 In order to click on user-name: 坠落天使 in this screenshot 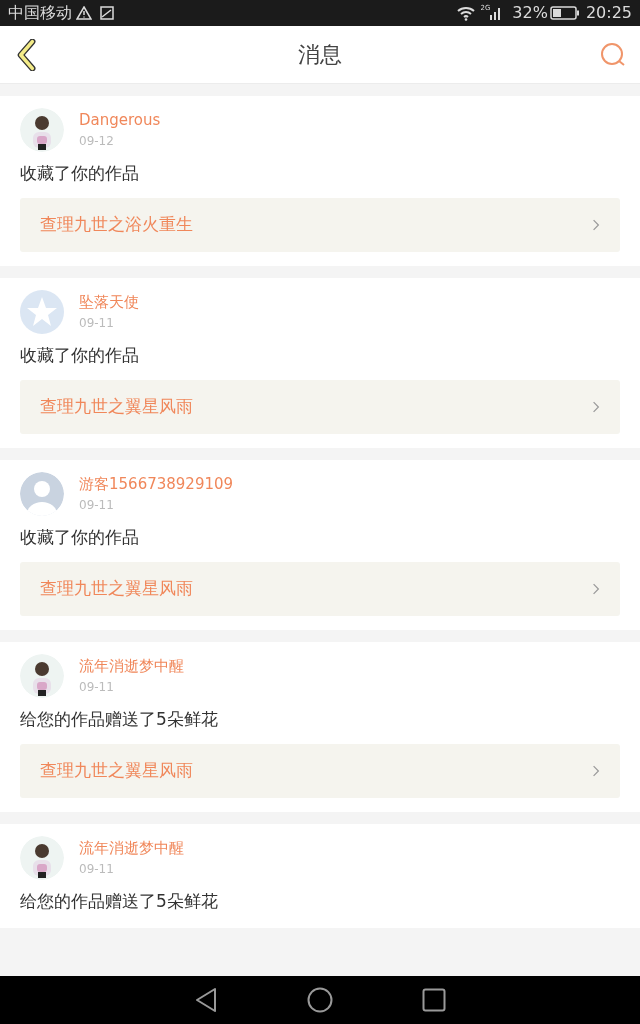, I will do `click(109, 302)`.